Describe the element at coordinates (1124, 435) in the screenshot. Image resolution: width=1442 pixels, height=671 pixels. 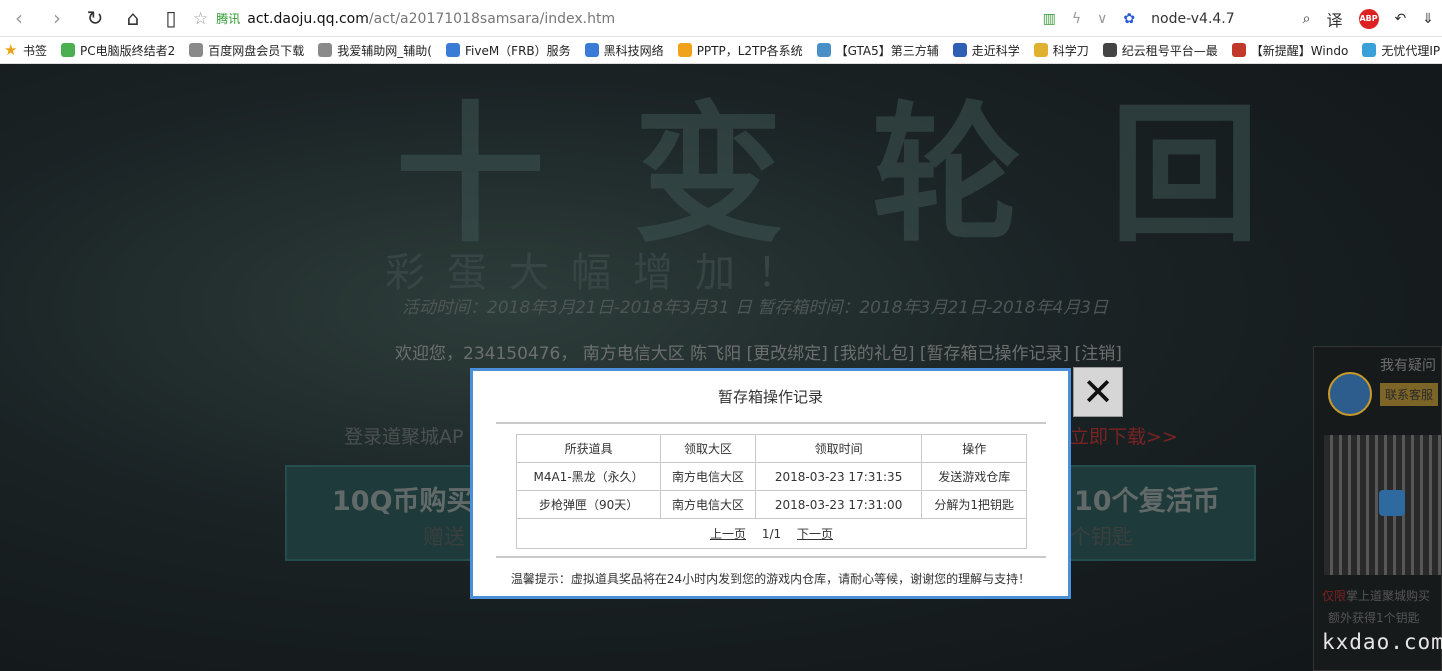
I see `download-link: 立即下载>>` at that location.